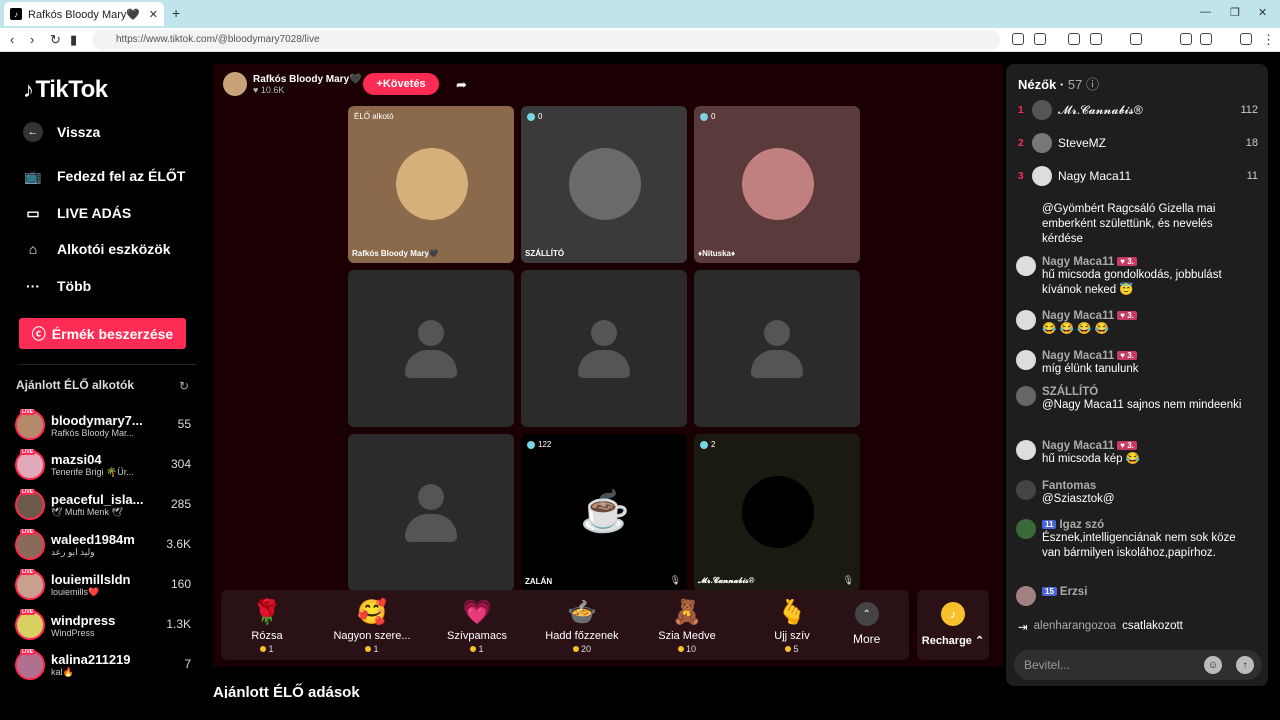 The height and width of the screenshot is (720, 1280). I want to click on back-icon: ‹, so click(12, 39).